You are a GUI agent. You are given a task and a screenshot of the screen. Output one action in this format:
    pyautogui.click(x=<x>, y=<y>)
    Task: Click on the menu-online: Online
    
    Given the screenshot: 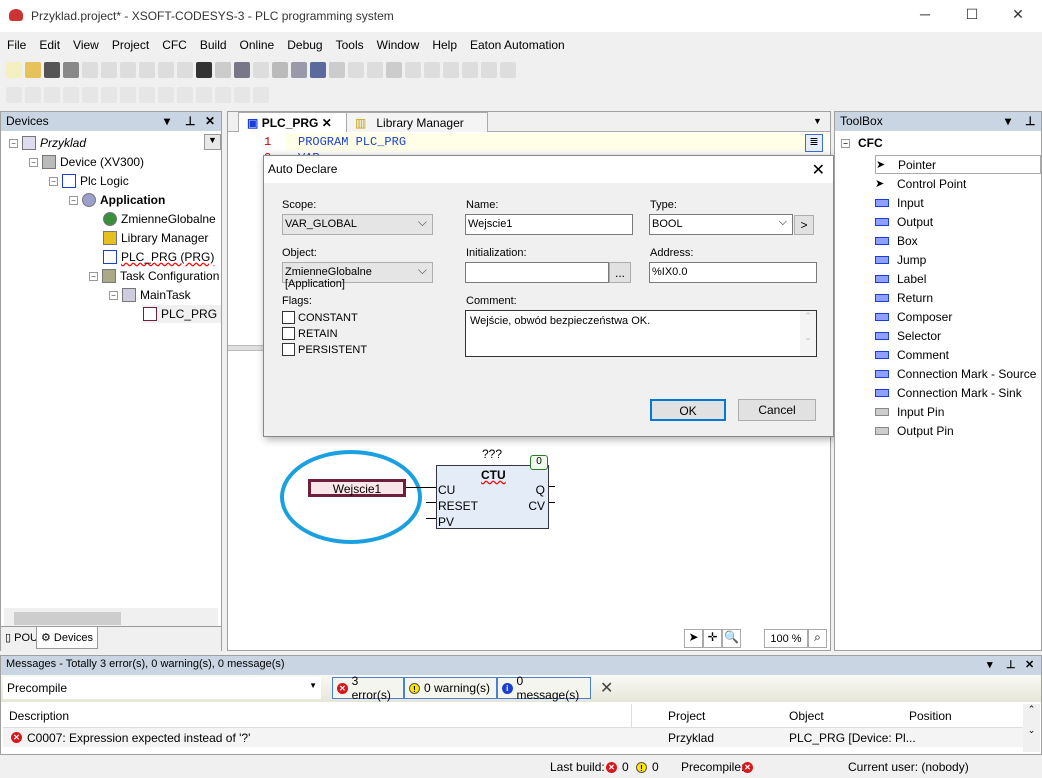 What is the action you would take?
    pyautogui.click(x=257, y=43)
    